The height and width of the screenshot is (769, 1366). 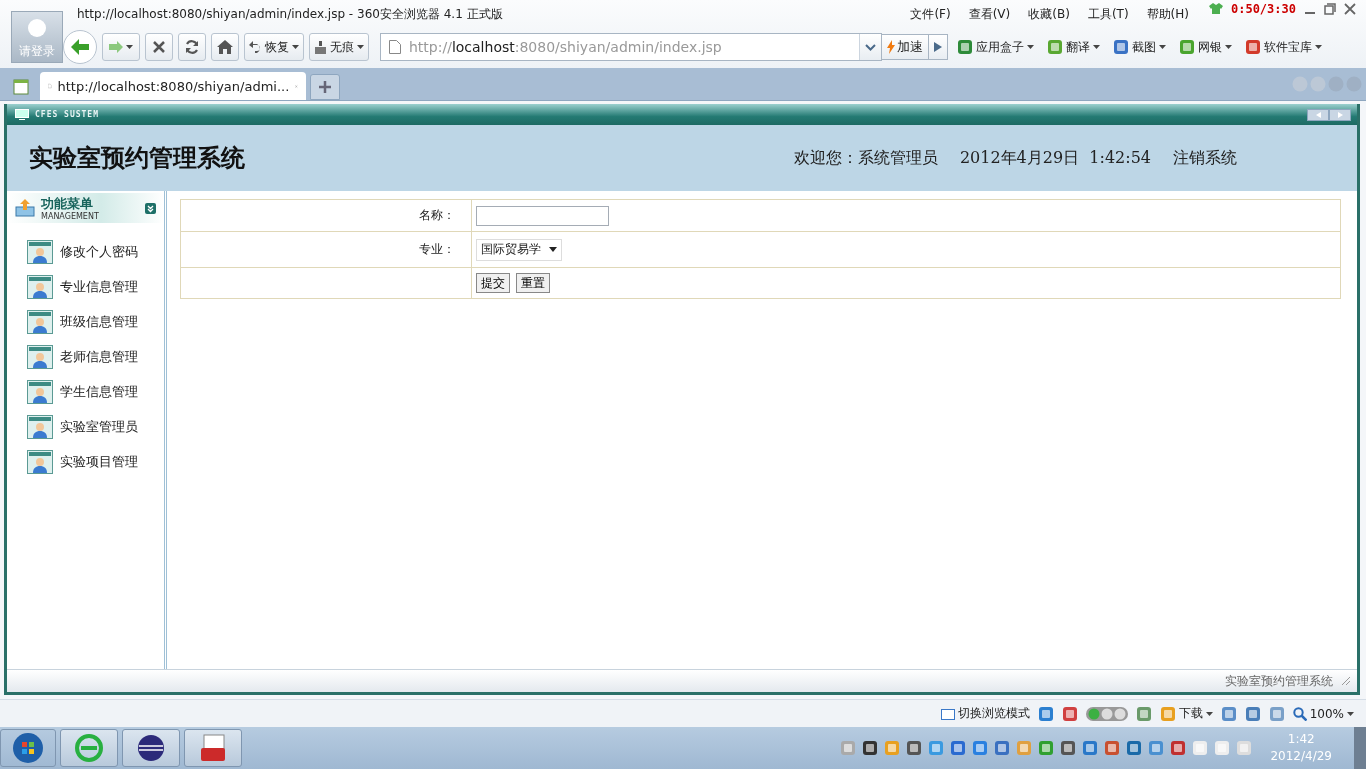 I want to click on go-button, so click(x=938, y=47).